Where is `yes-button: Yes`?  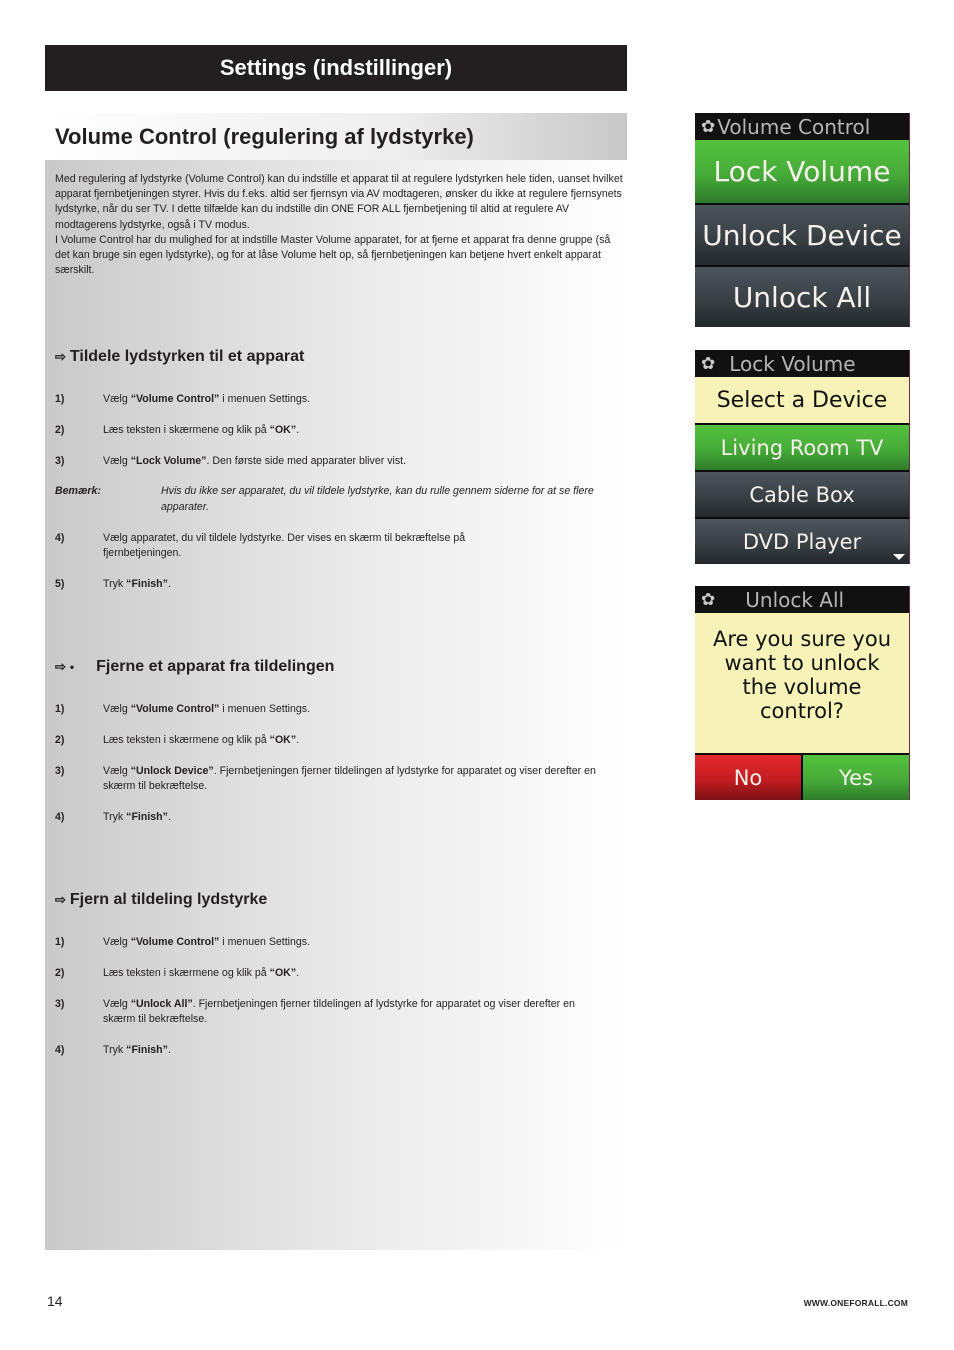 yes-button: Yes is located at coordinates (855, 776).